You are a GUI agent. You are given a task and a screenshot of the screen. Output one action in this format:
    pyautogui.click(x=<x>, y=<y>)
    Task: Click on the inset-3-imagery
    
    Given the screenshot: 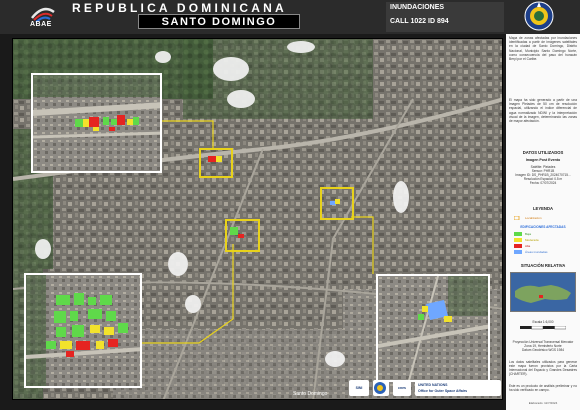 What is the action you would take?
    pyautogui.click(x=433, y=328)
    